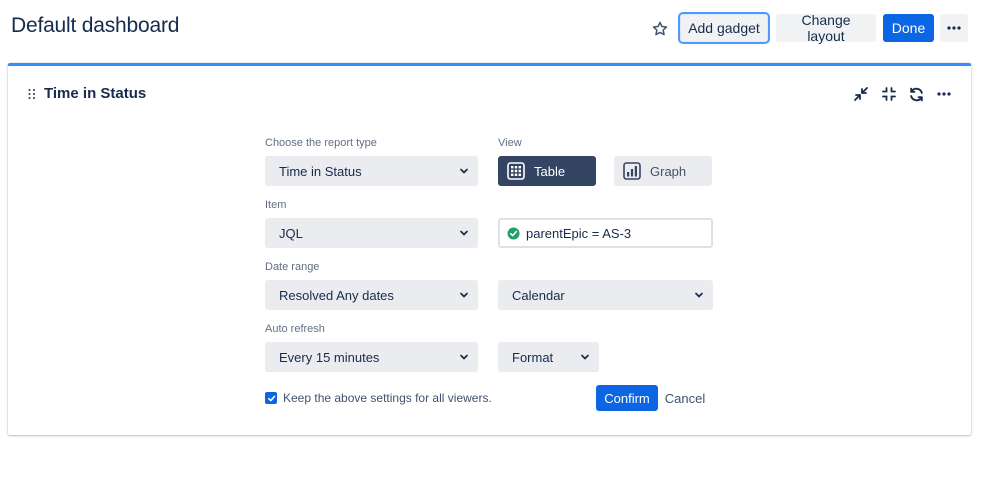 The image size is (999, 483). I want to click on calendar-select: Calendar, so click(605, 295).